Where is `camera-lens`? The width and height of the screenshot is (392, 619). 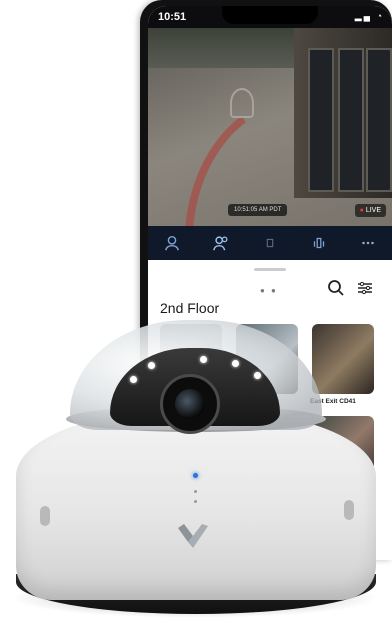 camera-lens is located at coordinates (190, 404).